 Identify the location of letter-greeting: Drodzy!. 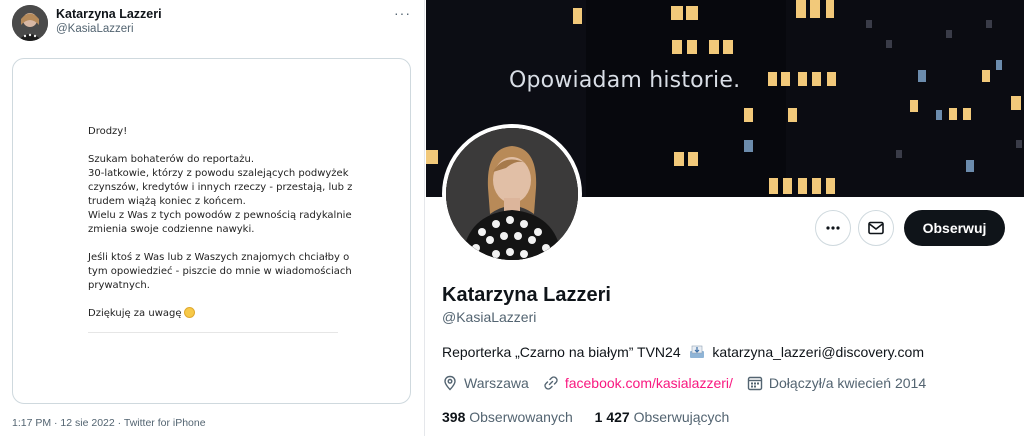
(108, 131).